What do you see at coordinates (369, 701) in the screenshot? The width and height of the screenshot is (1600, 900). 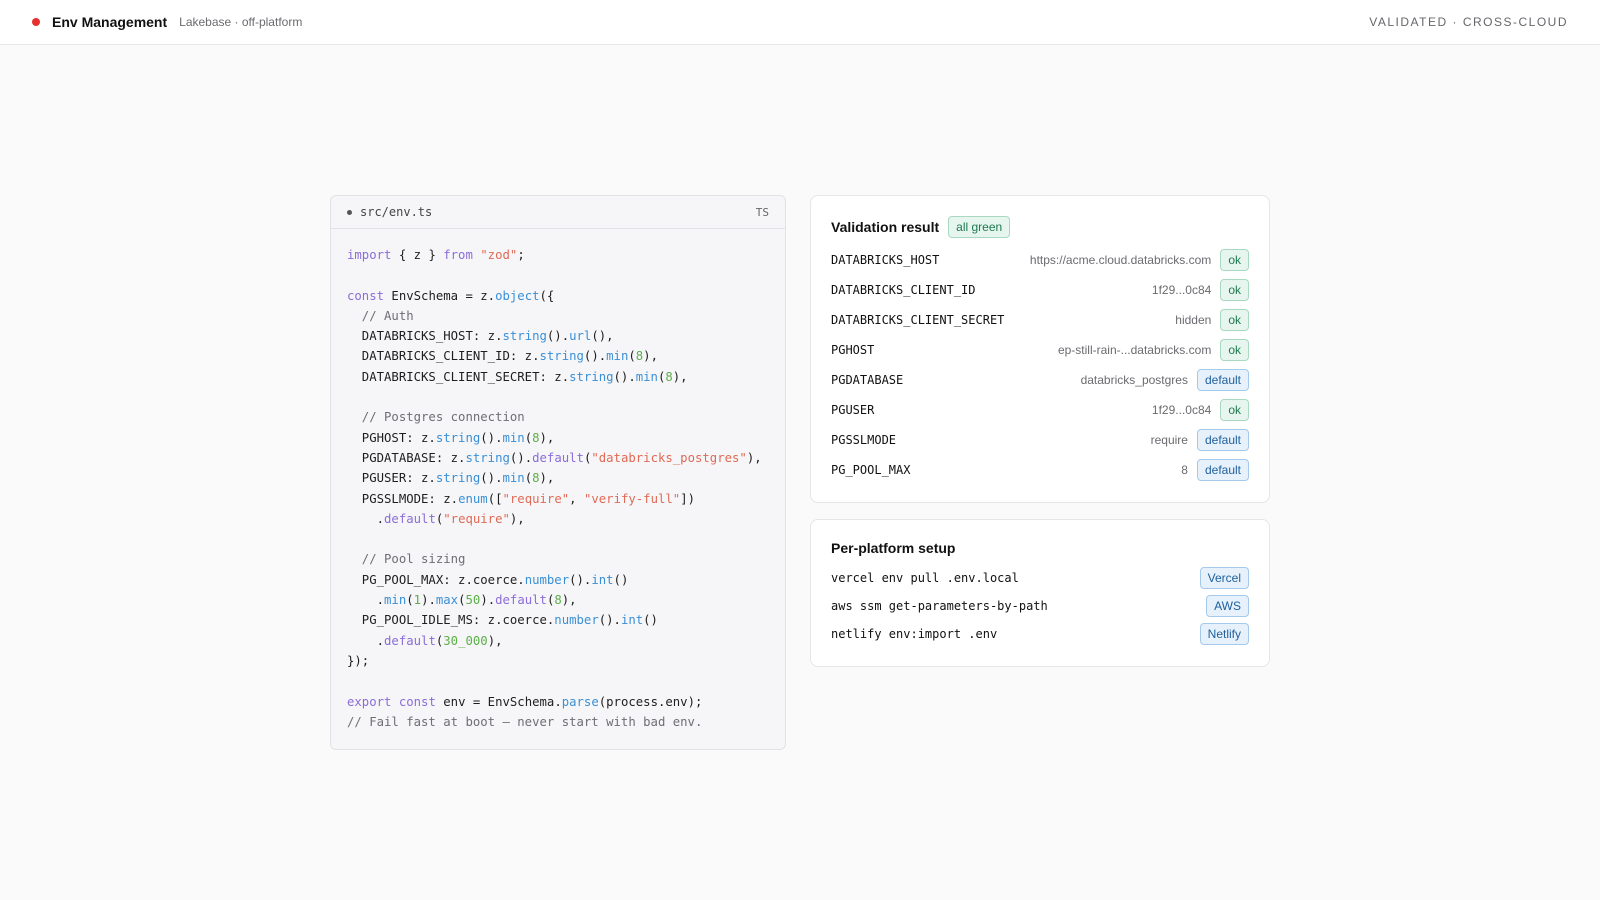 I see `code-token: export` at bounding box center [369, 701].